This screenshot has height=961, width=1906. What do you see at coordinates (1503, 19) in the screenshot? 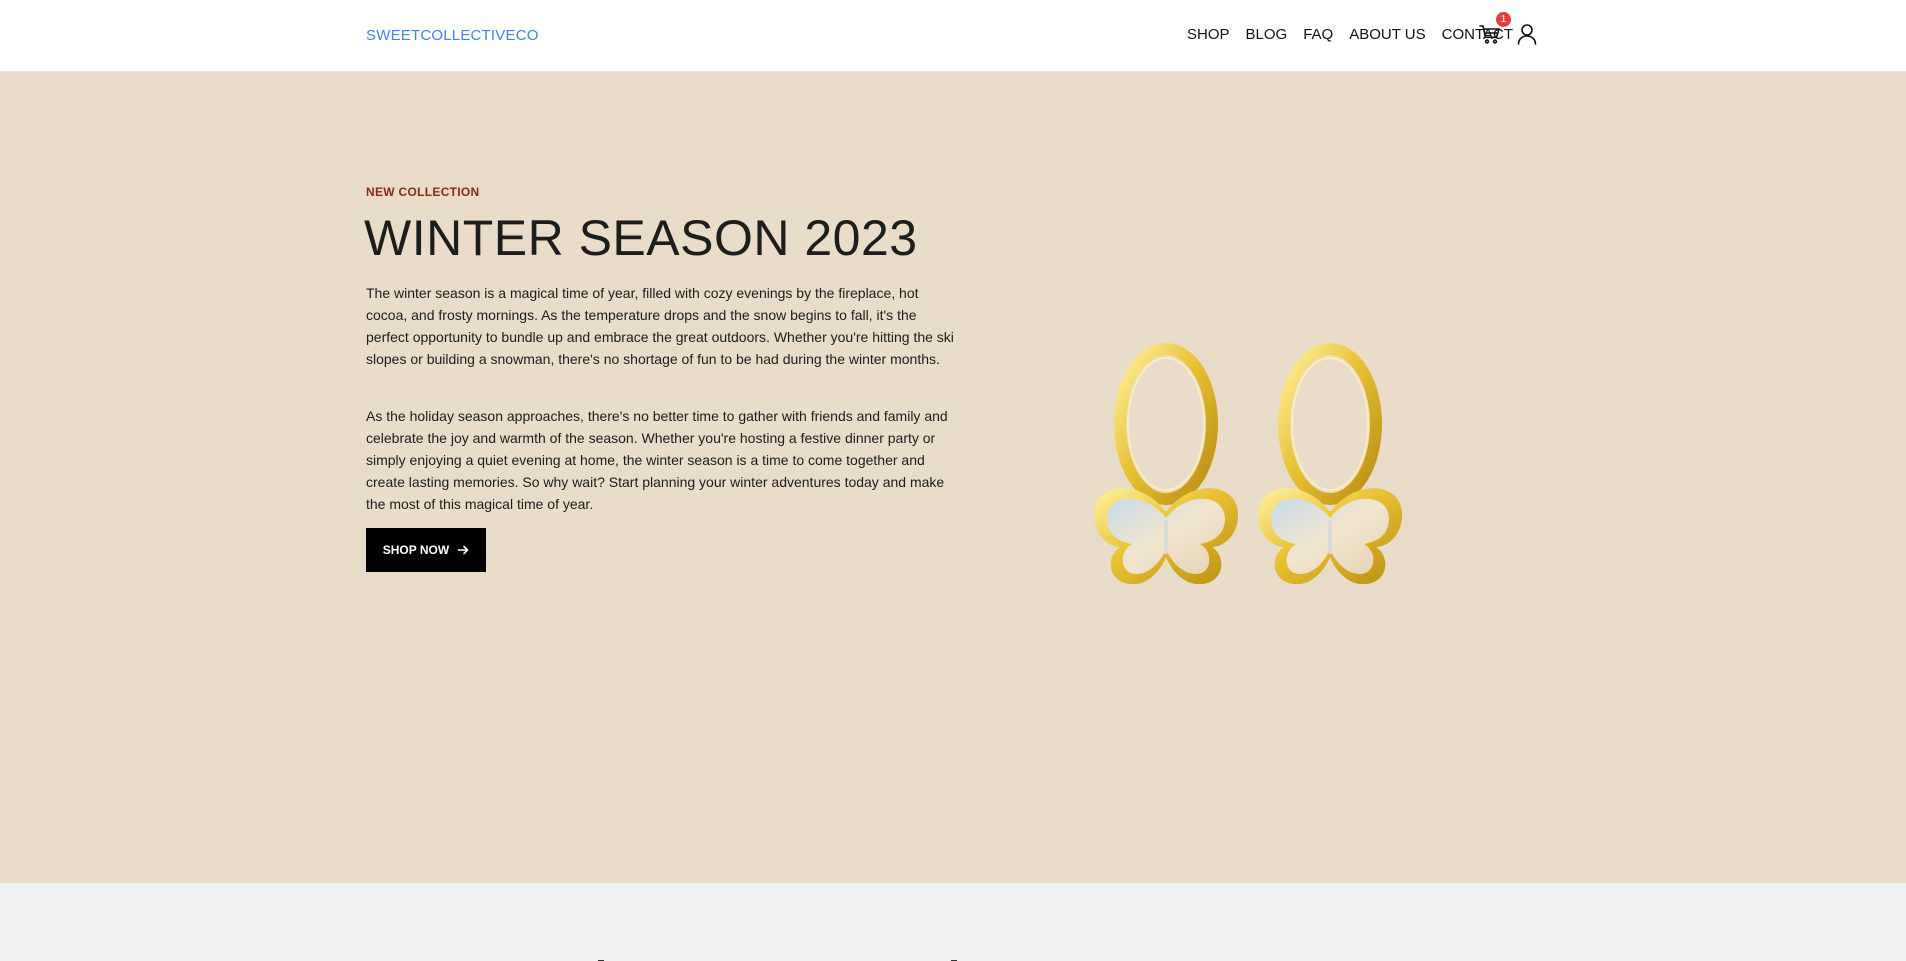
I see `cart-count-badge: 1` at bounding box center [1503, 19].